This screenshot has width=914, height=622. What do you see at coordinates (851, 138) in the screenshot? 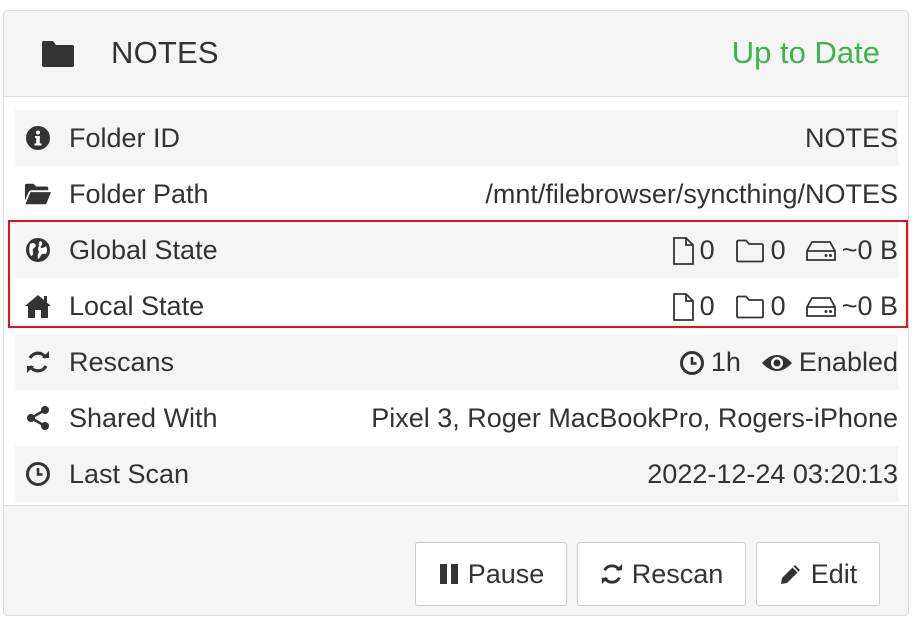
I see `folder-id-value: NOTES` at bounding box center [851, 138].